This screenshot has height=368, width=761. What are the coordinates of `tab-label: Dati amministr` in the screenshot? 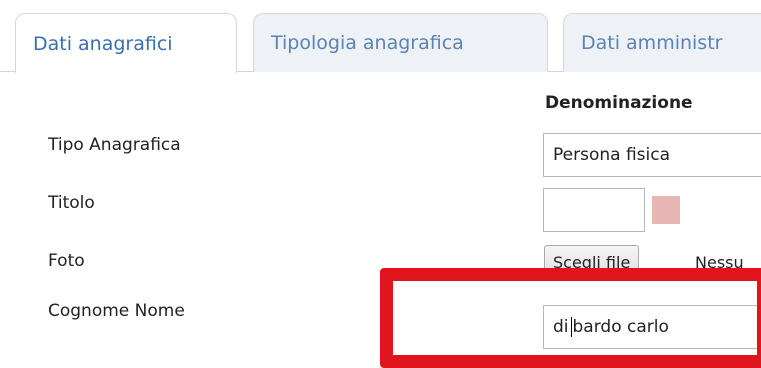 It's located at (652, 43).